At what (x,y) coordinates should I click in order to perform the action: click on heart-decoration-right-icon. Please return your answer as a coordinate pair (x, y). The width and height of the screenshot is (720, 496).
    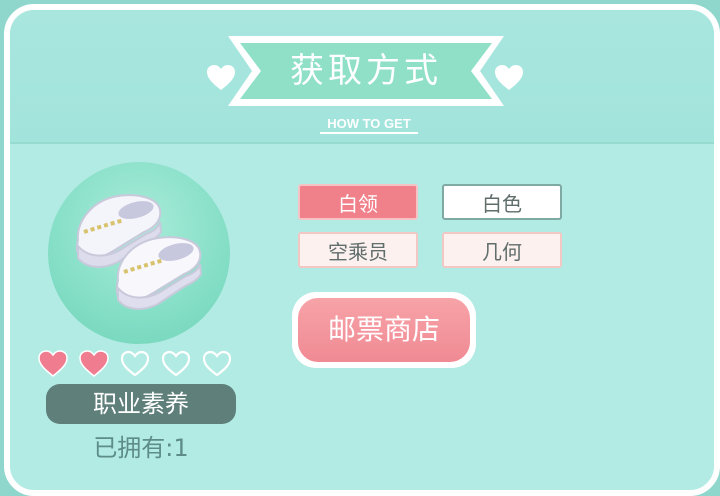
    Looking at the image, I should click on (509, 80).